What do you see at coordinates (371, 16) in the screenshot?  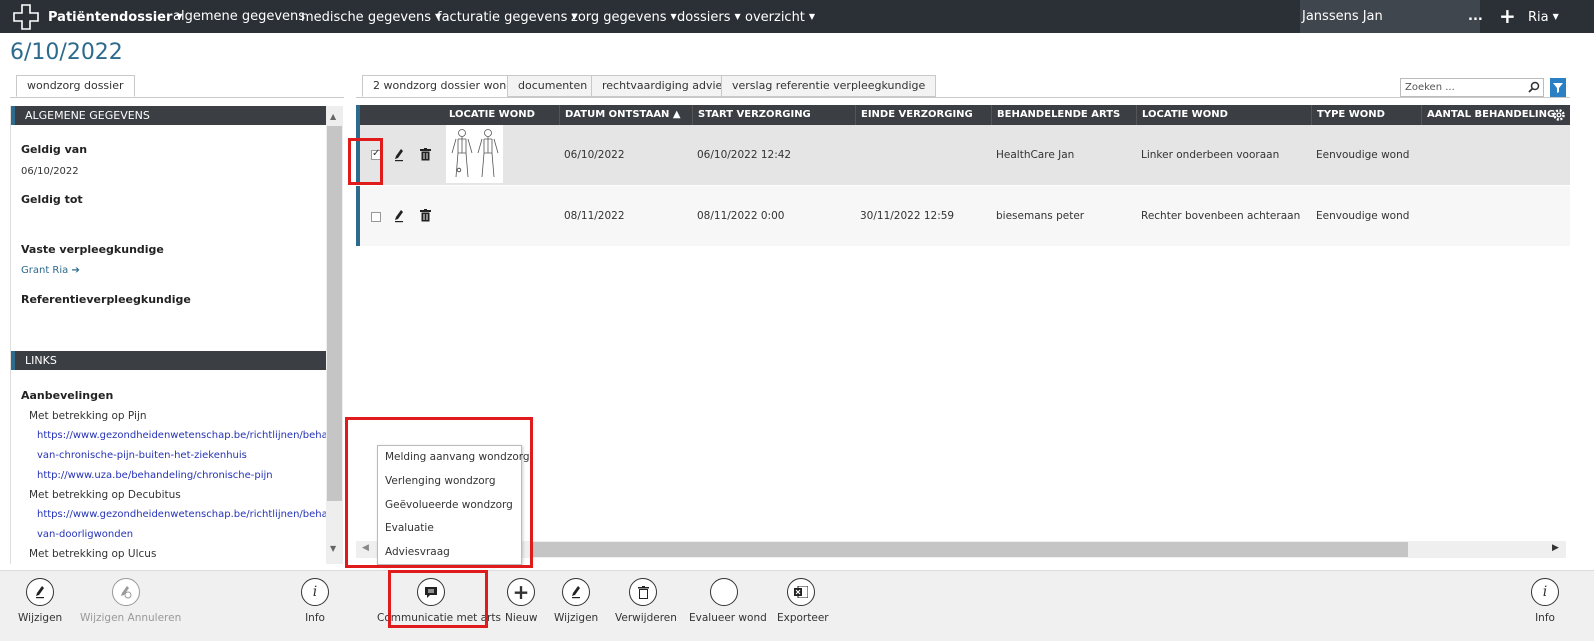 I see `menu-medische-gegevens: medische gegevens ▼` at bounding box center [371, 16].